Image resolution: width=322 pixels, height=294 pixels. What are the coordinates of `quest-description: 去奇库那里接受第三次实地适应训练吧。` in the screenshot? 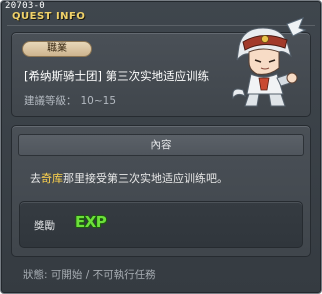 It's located at (129, 178).